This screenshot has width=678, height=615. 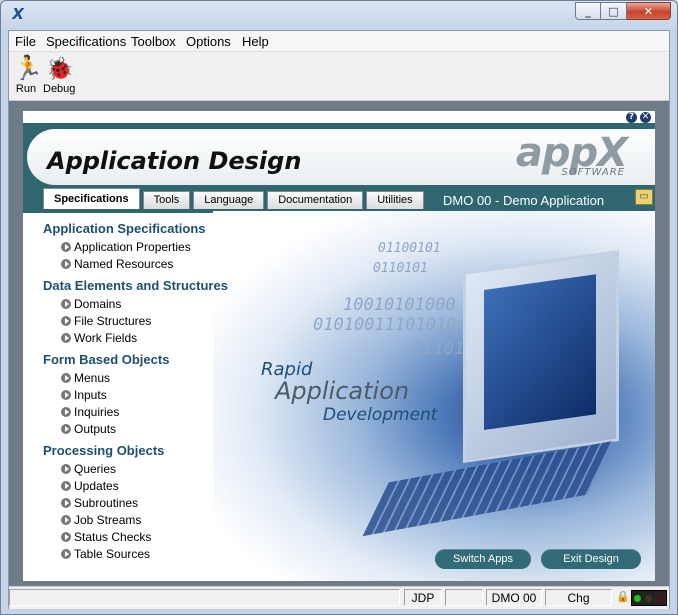 What do you see at coordinates (104, 450) in the screenshot?
I see `section-processing-objects: Processing Objects` at bounding box center [104, 450].